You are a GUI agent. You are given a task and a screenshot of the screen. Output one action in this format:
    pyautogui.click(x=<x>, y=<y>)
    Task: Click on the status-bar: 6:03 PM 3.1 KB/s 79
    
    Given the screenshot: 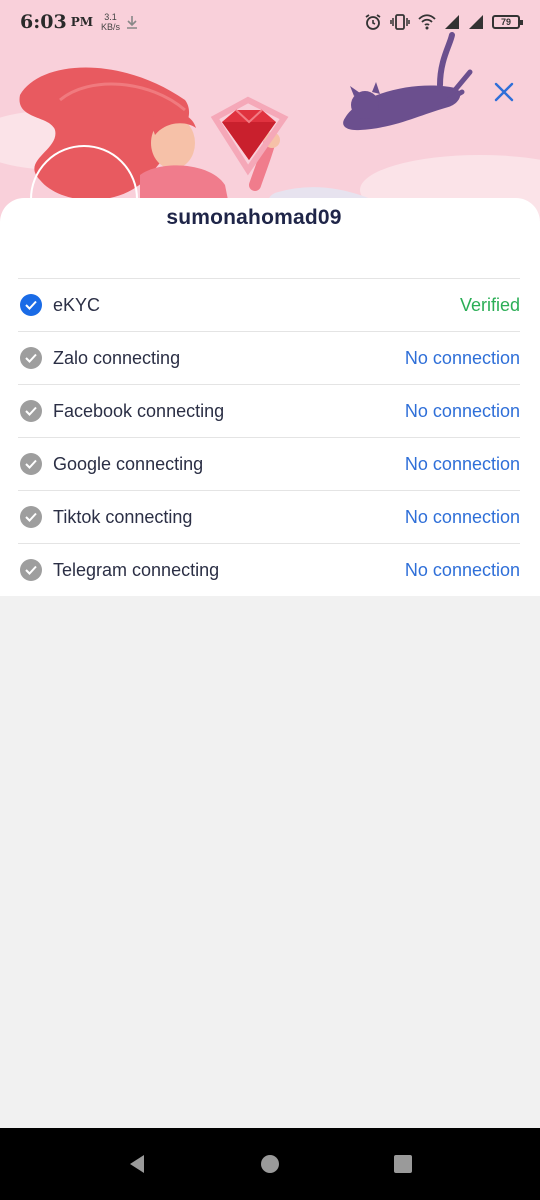 What is the action you would take?
    pyautogui.click(x=270, y=22)
    